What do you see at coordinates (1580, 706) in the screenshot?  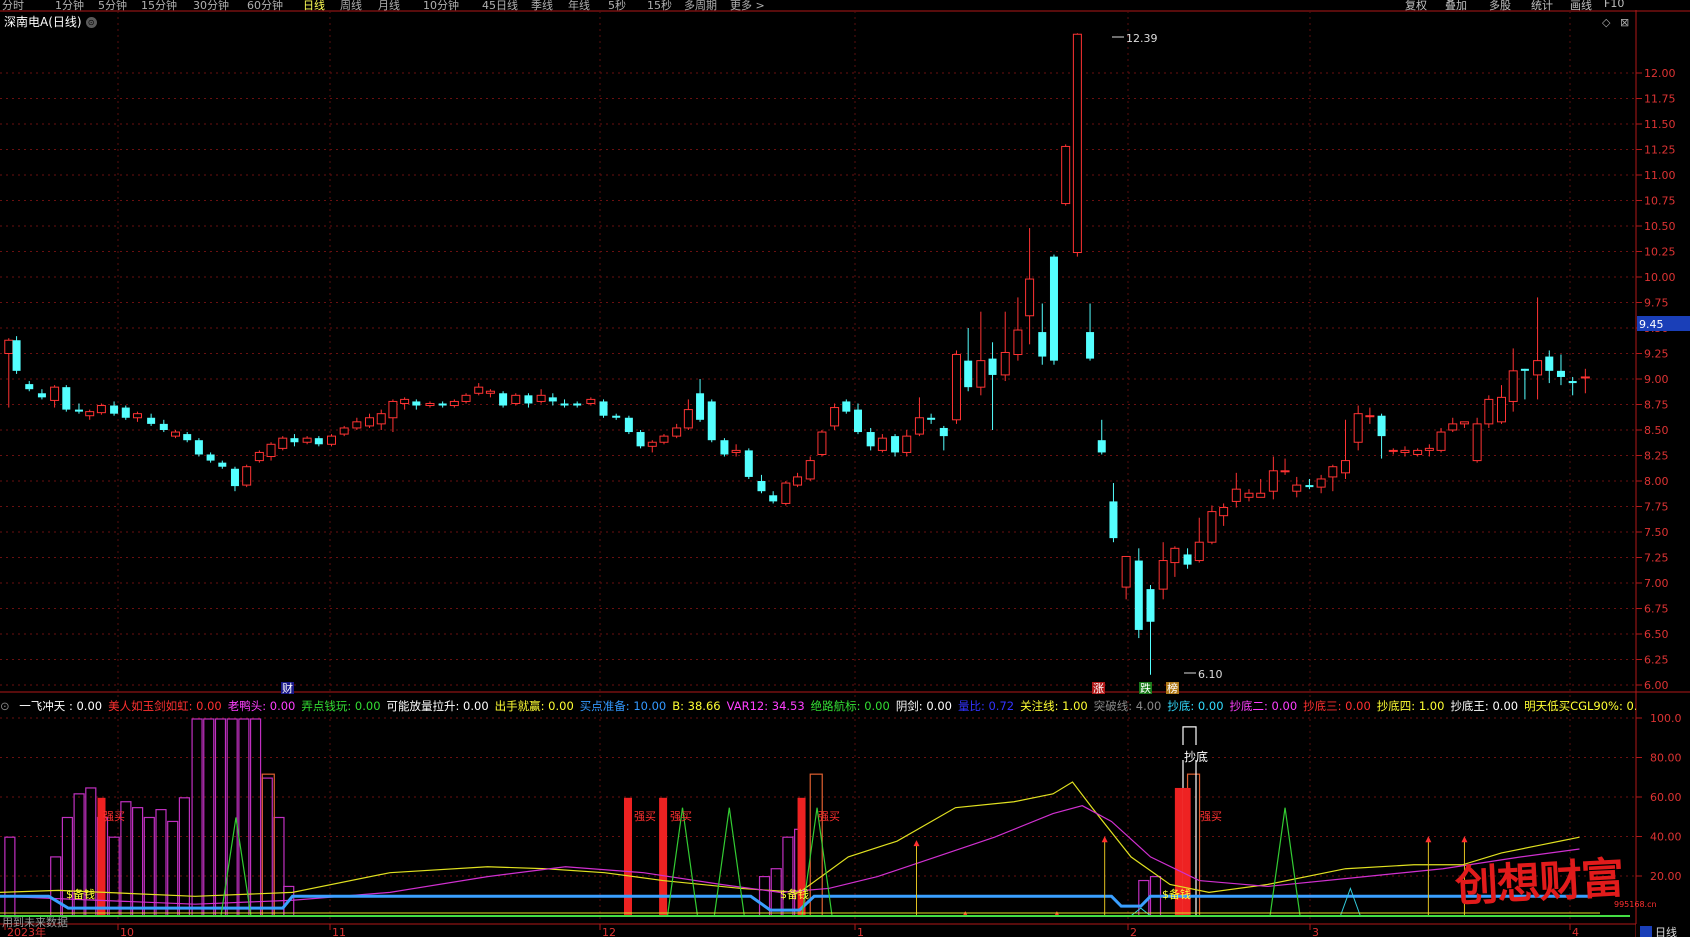 I see `indicator-value-19: 明天低买CGL90%: 0.00` at bounding box center [1580, 706].